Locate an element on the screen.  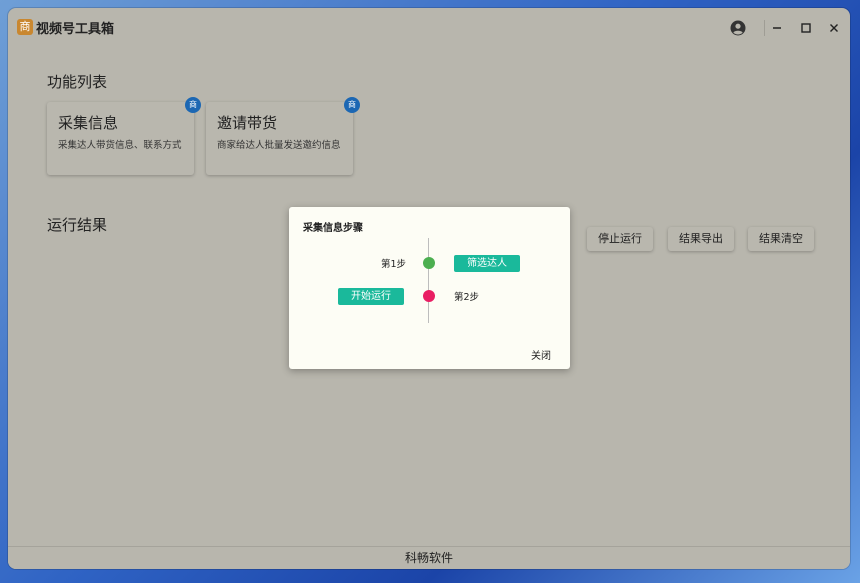
minimize-button is located at coordinates (777, 28).